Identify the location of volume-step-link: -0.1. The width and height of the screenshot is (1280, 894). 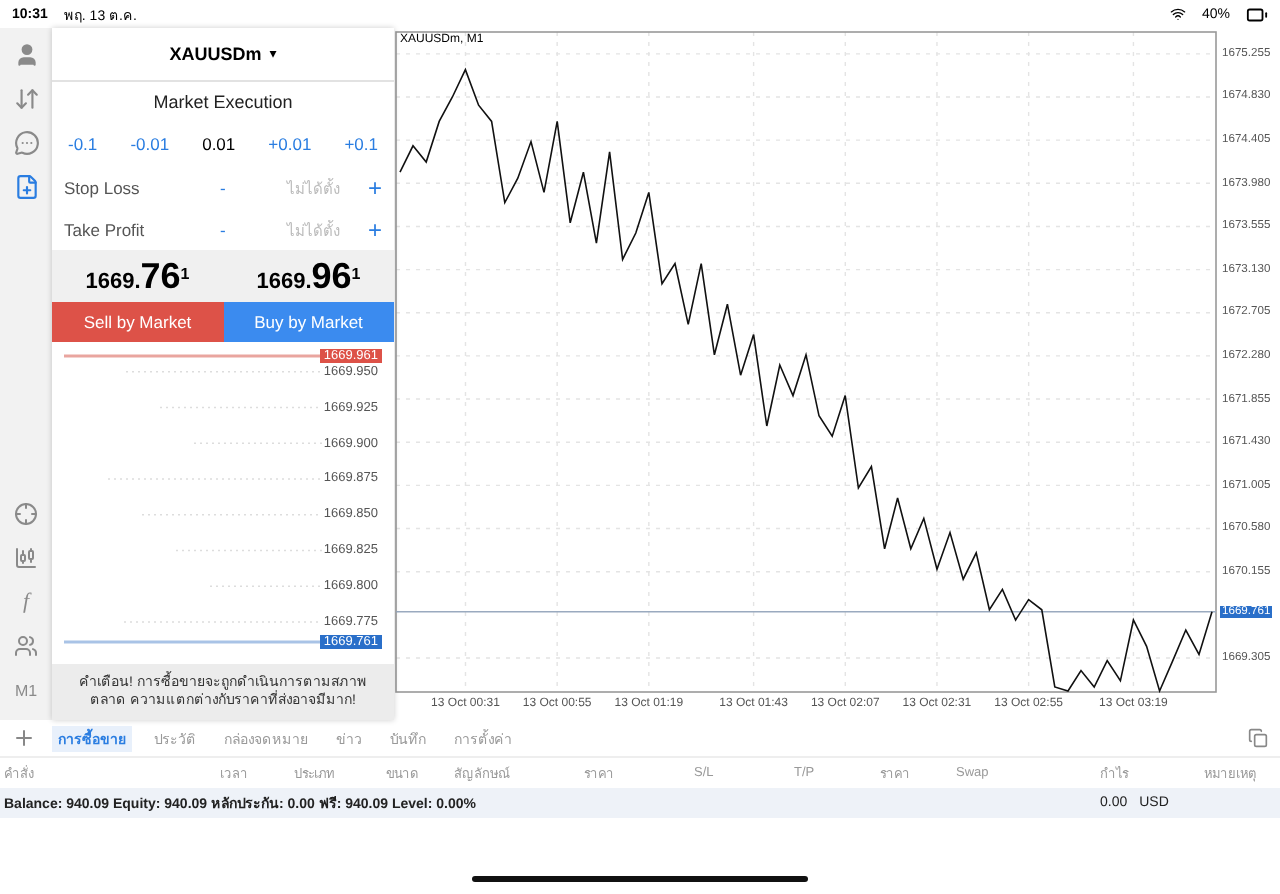
(83, 144).